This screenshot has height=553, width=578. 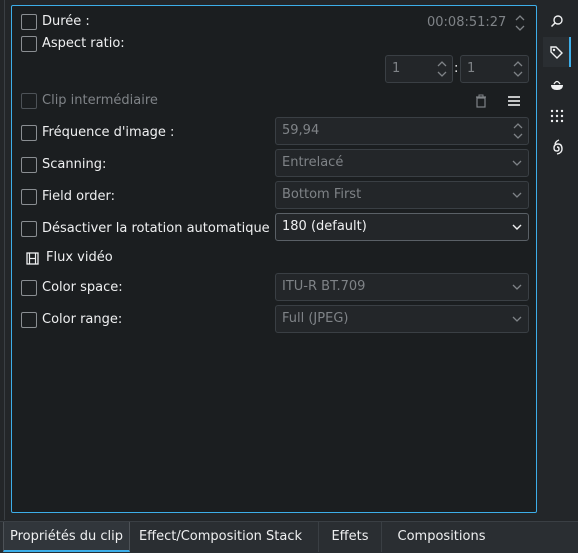 I want to click on proxy-clip-row: Clip intermédiaire, so click(x=274, y=101).